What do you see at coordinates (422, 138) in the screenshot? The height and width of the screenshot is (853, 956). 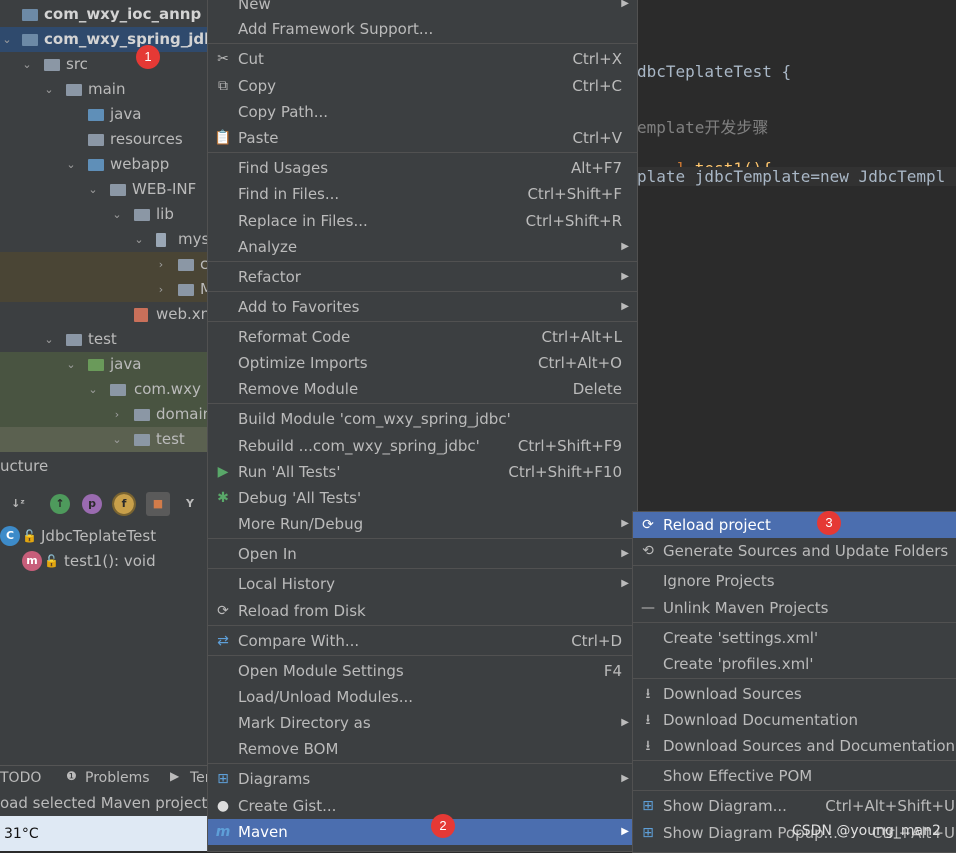 I see `menu-item-paste: 📋 Paste Ctrl+V` at bounding box center [422, 138].